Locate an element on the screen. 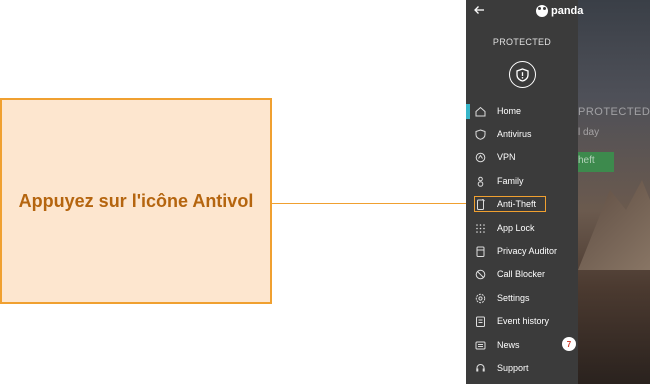 This screenshot has width=650, height=384. app-top-bar: panda is located at coordinates (558, 13).